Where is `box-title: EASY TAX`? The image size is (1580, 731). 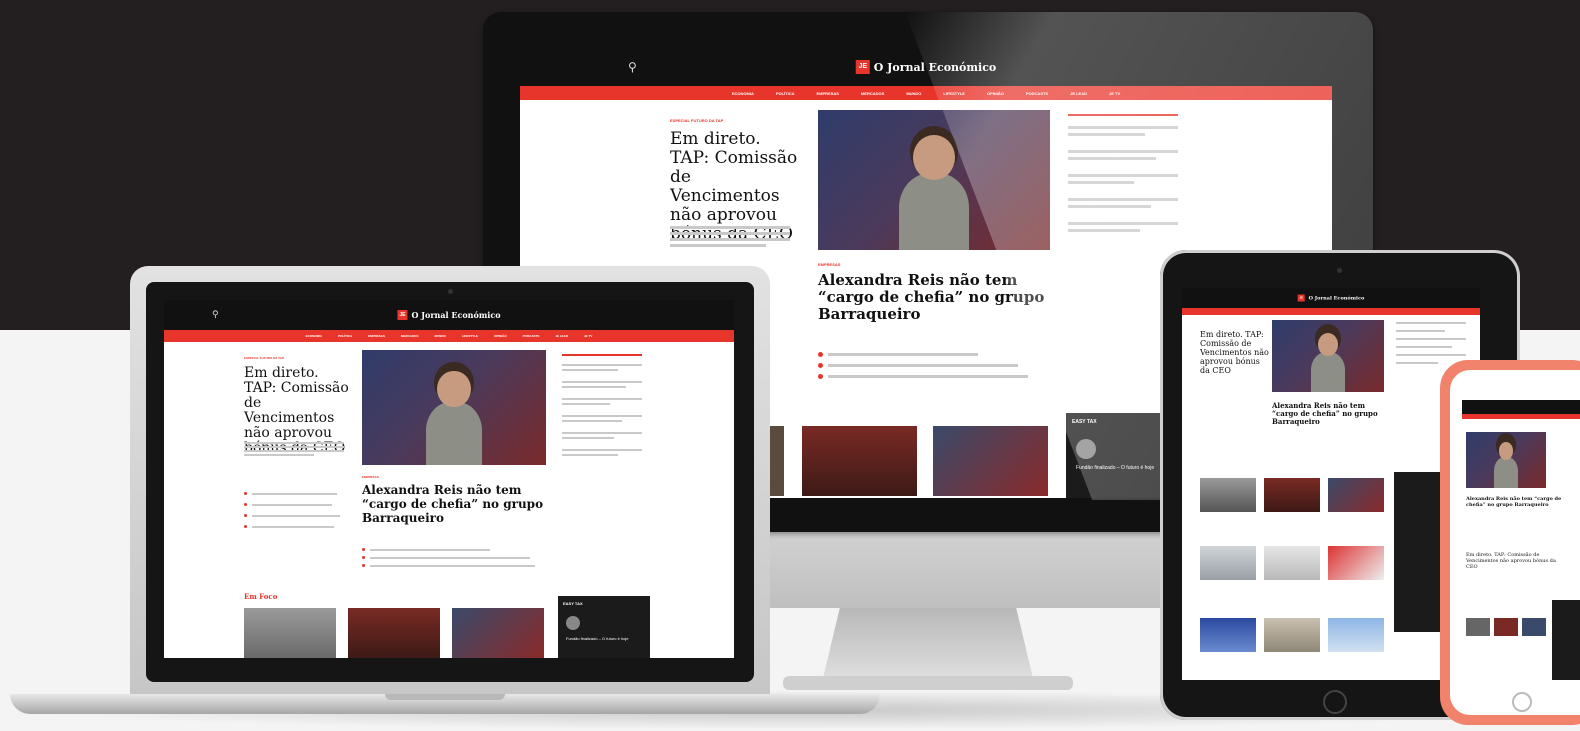
box-title: EASY TAX is located at coordinates (573, 603).